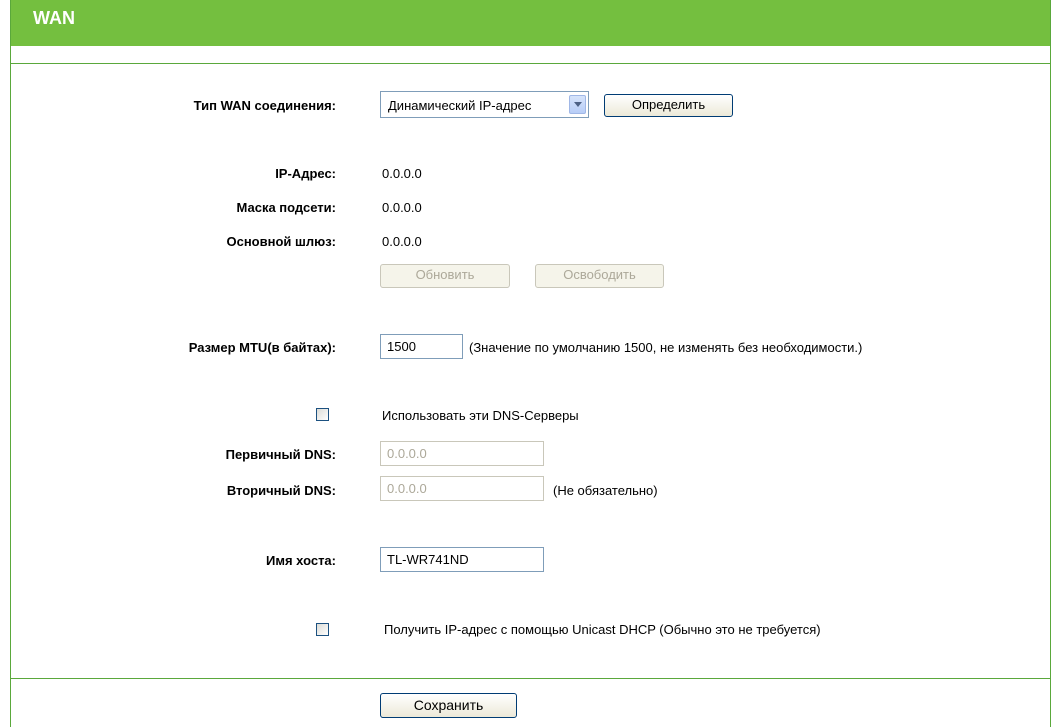 Image resolution: width=1054 pixels, height=727 pixels. Describe the element at coordinates (280, 454) in the screenshot. I see `primary-dns-label: Первичный DNS:` at that location.